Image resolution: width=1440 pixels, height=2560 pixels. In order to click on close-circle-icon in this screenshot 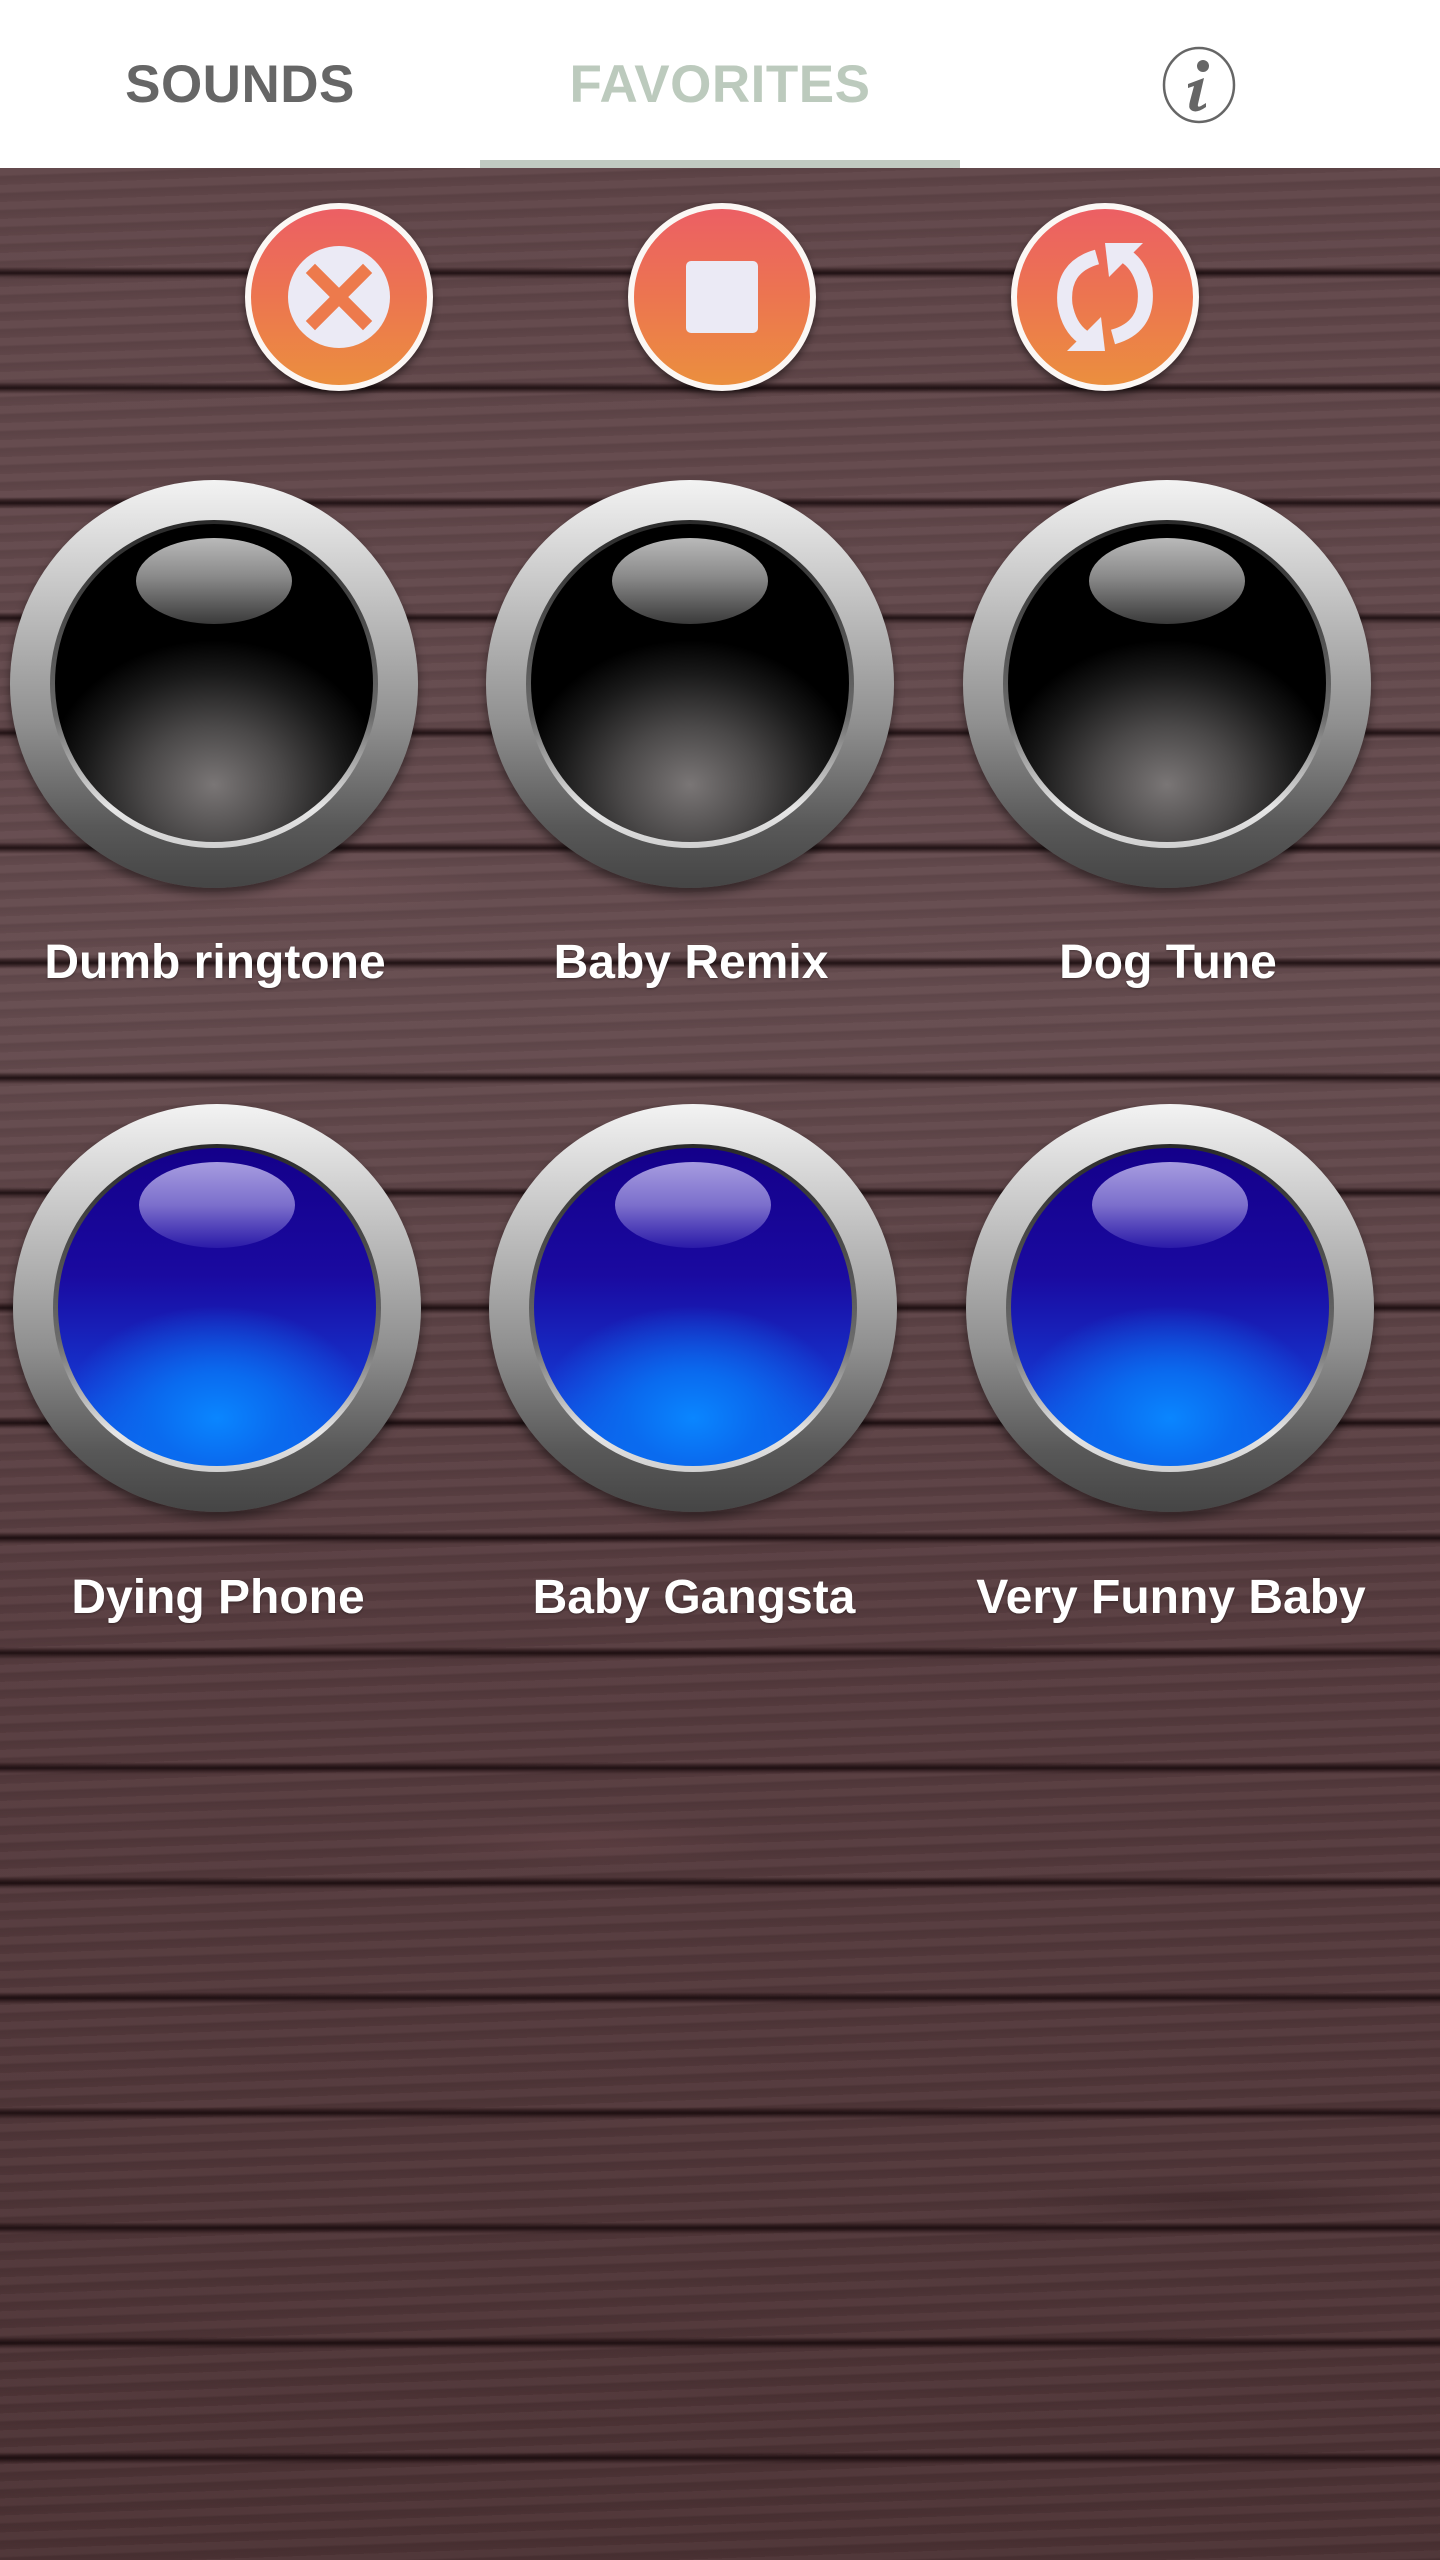, I will do `click(339, 297)`.